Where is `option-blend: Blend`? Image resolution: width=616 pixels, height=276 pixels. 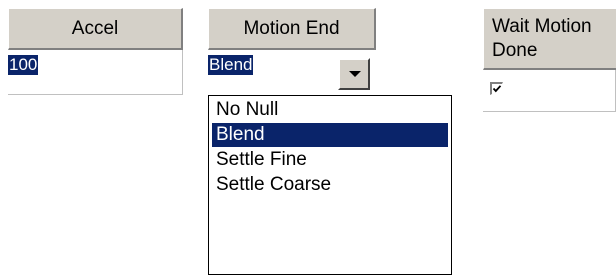
option-blend: Blend is located at coordinates (330, 135).